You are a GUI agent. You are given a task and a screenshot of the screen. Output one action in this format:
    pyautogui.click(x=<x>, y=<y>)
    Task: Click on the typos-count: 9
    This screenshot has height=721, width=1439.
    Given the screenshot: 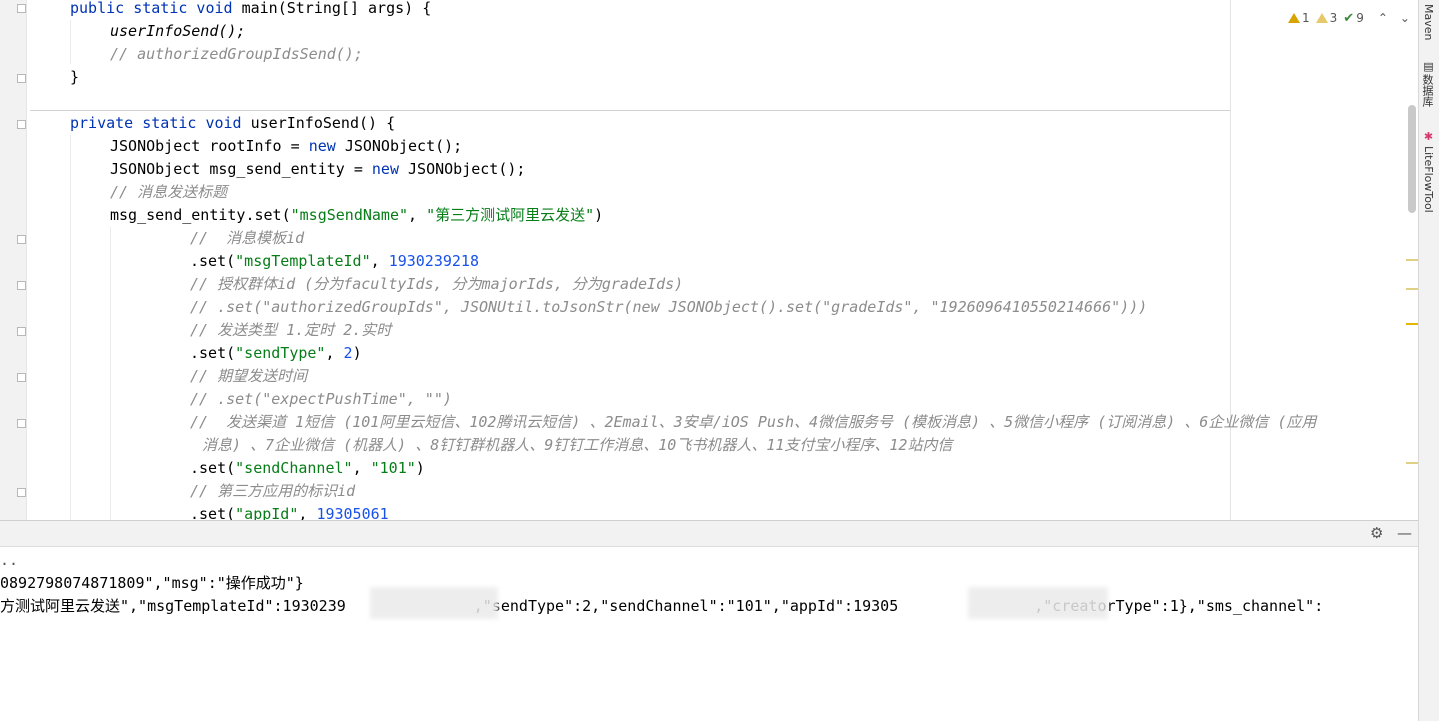 What is the action you would take?
    pyautogui.click(x=1360, y=18)
    